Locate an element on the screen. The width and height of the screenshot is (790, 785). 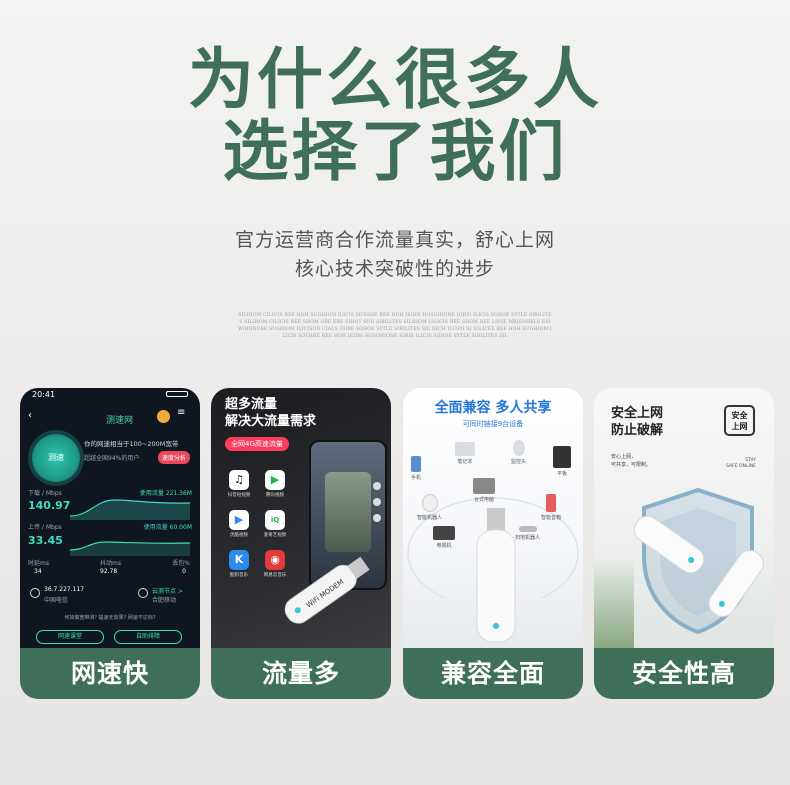
kugou-icon: K is located at coordinates (239, 560).